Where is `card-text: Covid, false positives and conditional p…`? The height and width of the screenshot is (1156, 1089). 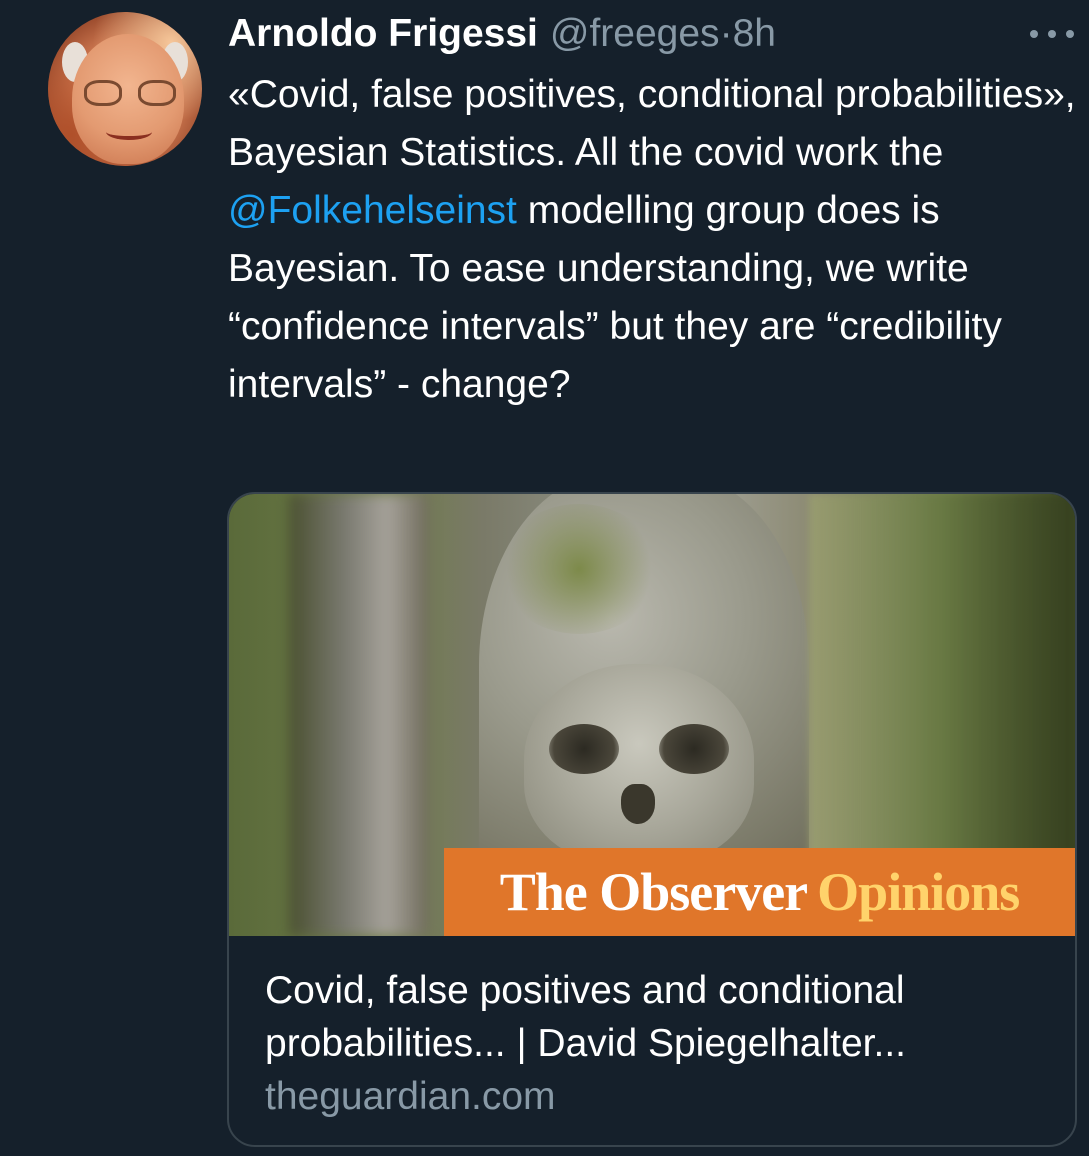
card-text: Covid, false positives and conditional p… is located at coordinates (660, 1043).